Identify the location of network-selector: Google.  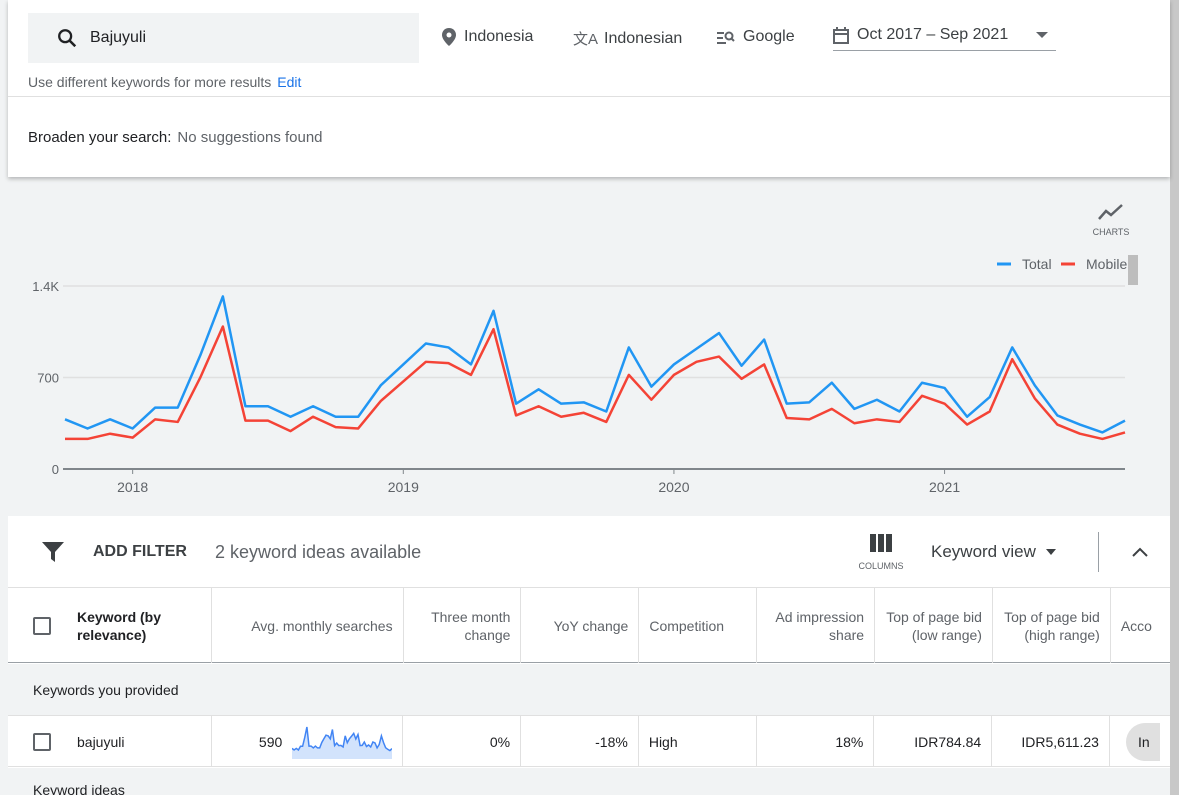
(756, 37).